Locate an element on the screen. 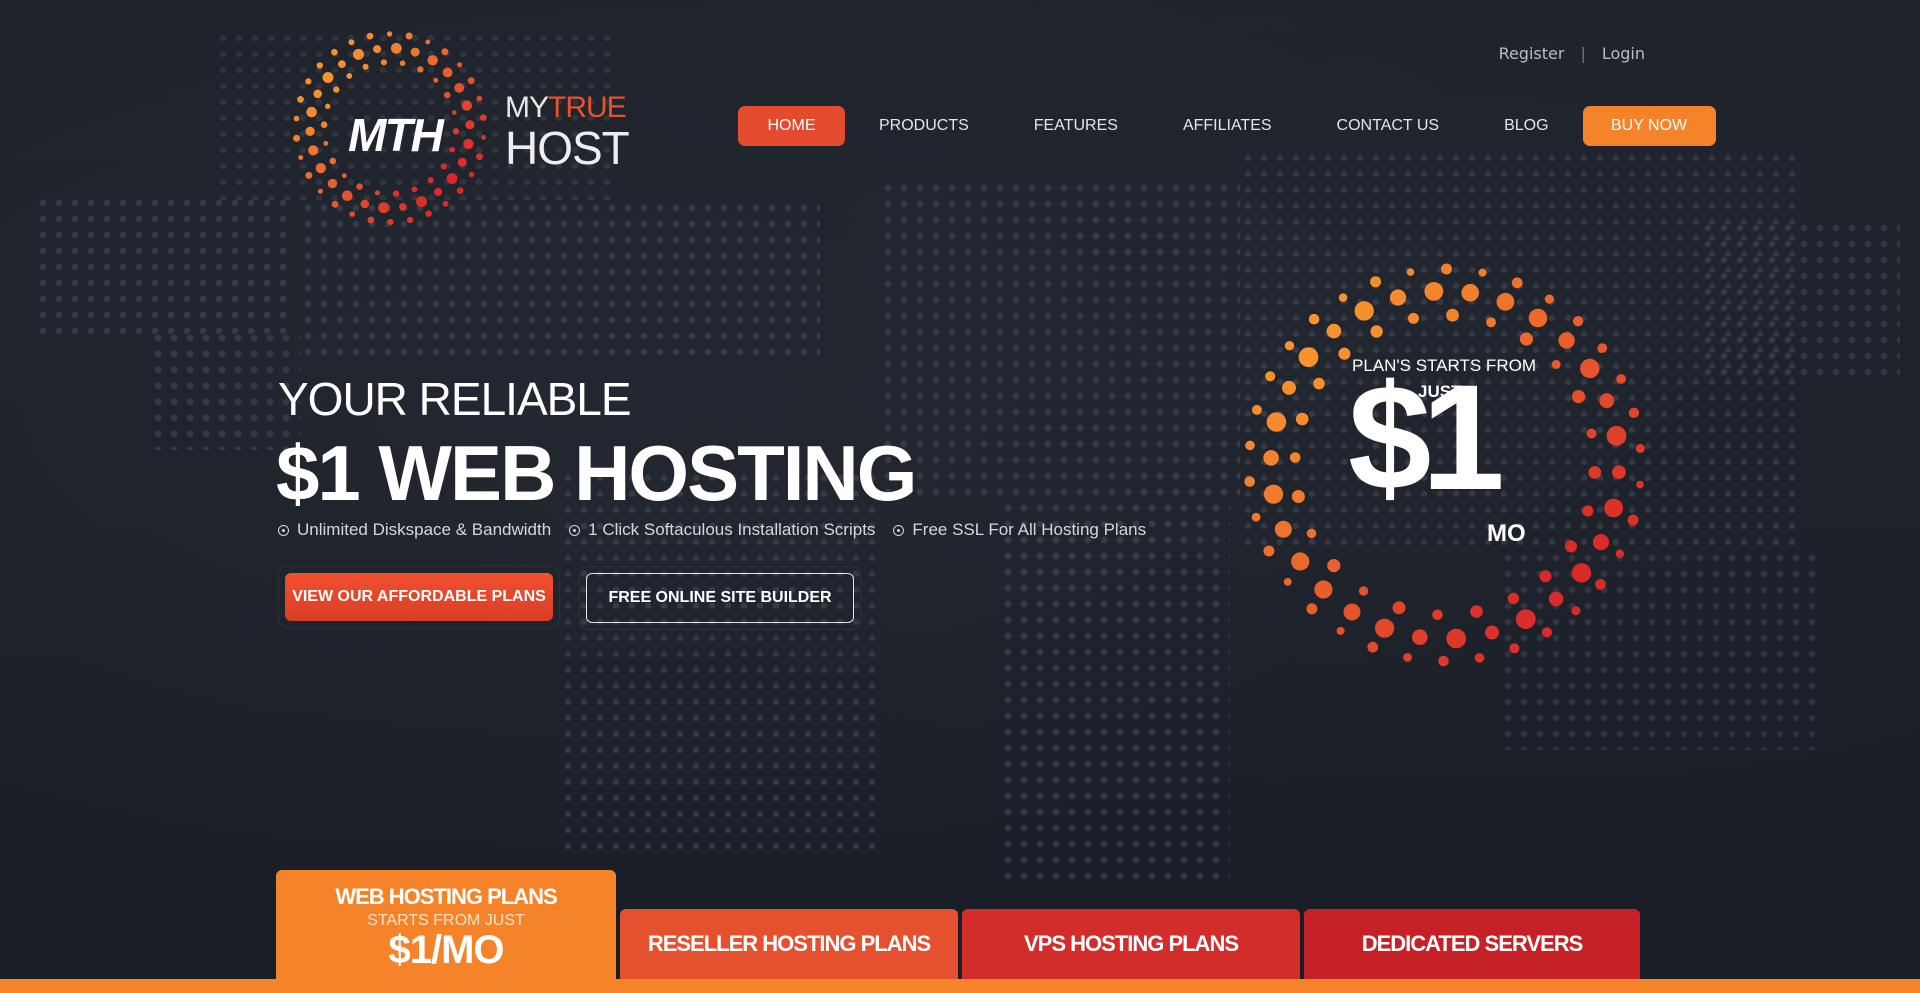  circle-bullet-icon is located at coordinates (899, 530).